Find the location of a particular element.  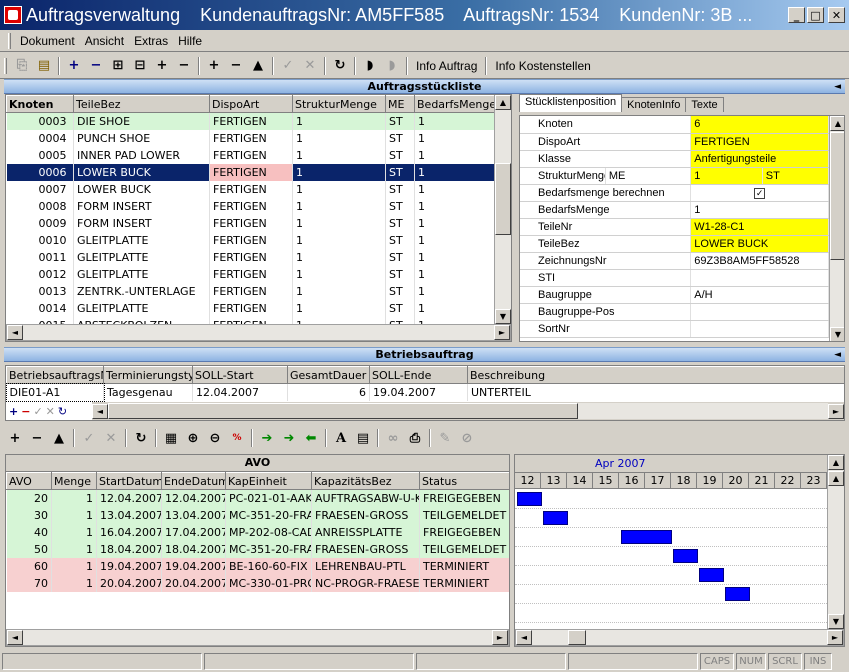

table-row: 0010 GLEITPLATTE FERTIGEN 1 ST 1 is located at coordinates (251, 240).